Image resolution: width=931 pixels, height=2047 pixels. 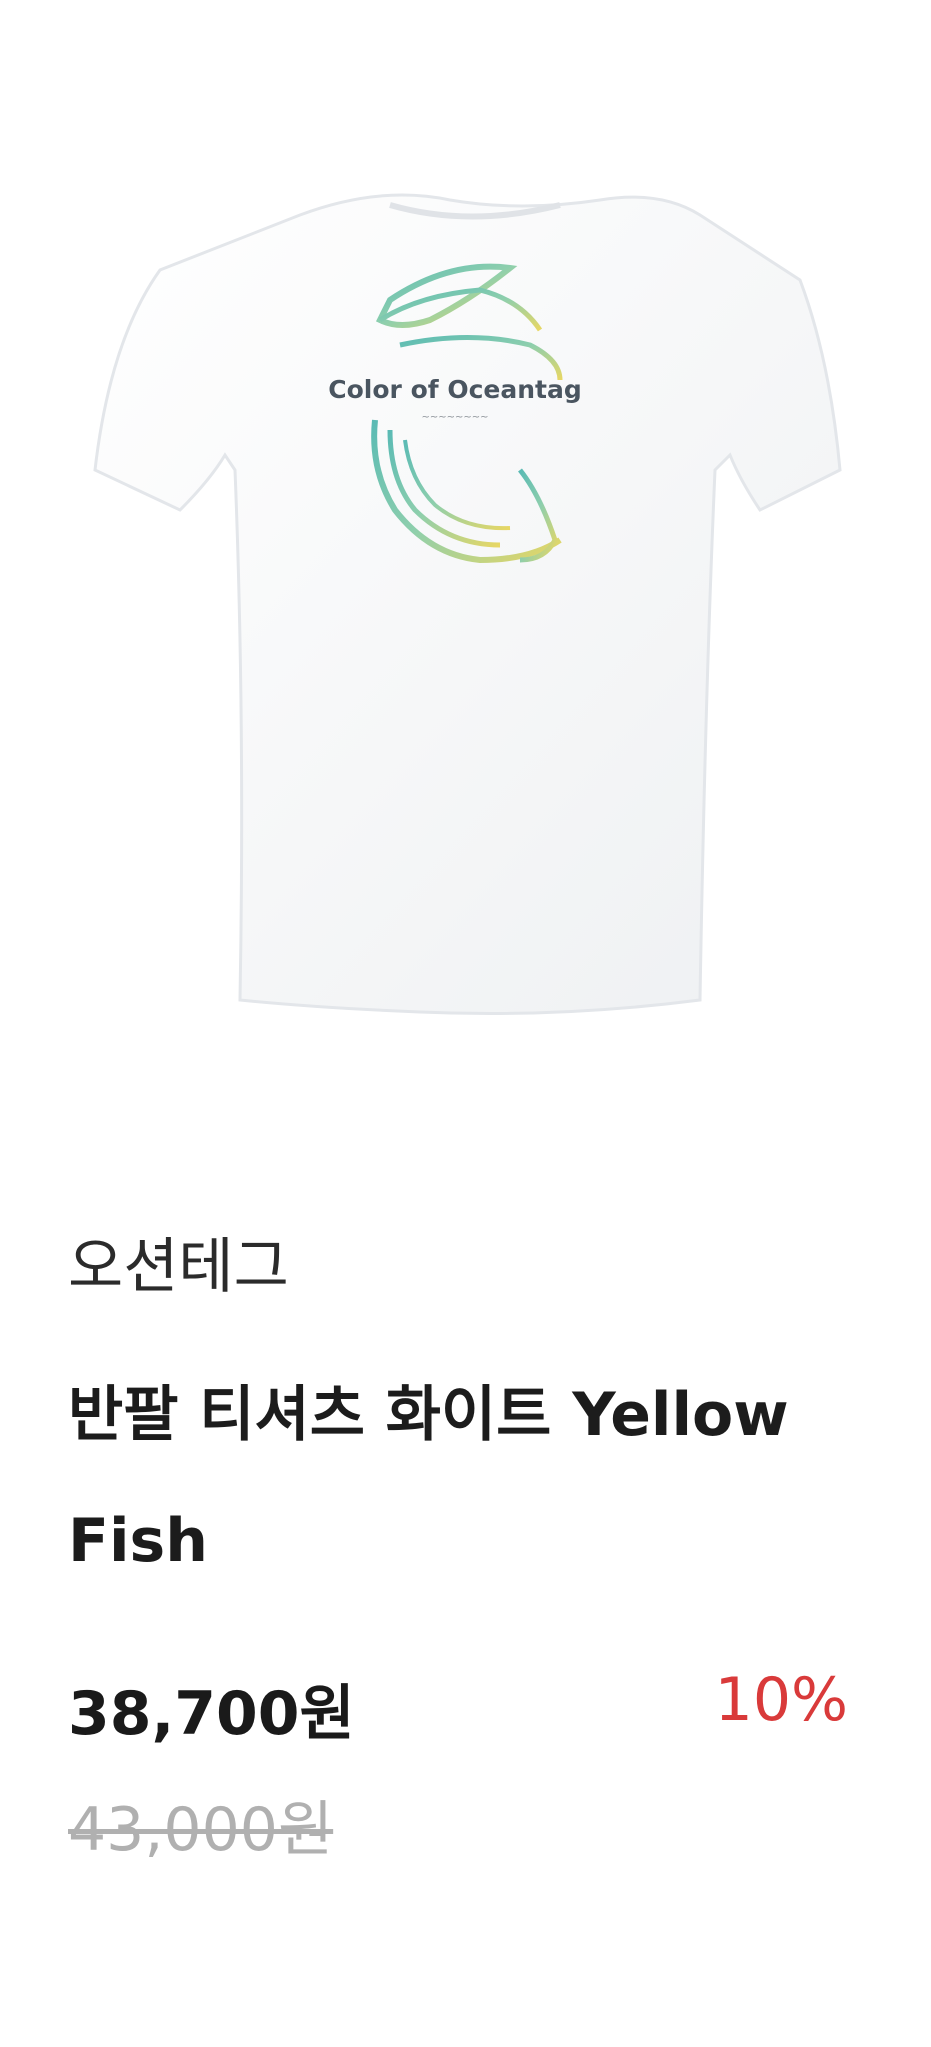 I want to click on product-name: 반팔 티셔츠 화이트 Yellow Fish, so click(x=428, y=1478).